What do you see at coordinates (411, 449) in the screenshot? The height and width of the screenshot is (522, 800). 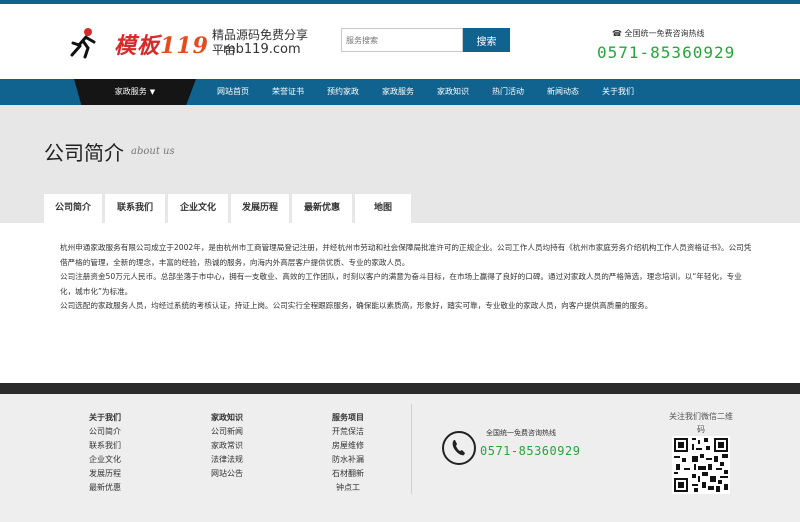 I see `footer-column-divider` at bounding box center [411, 449].